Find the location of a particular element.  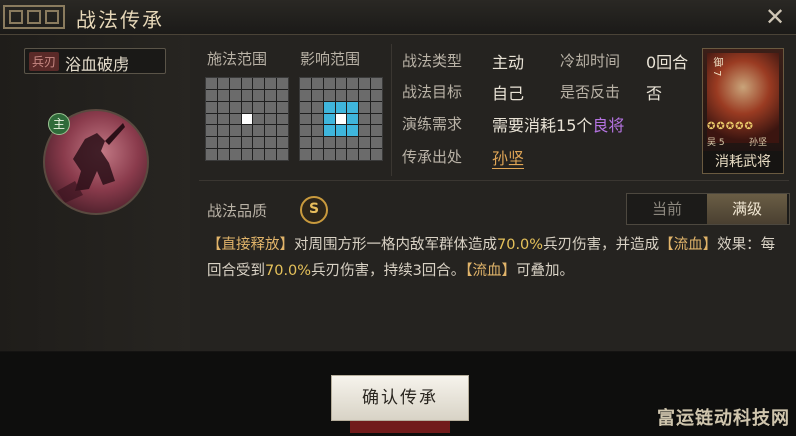

toggle-current: 当前 is located at coordinates (667, 209).